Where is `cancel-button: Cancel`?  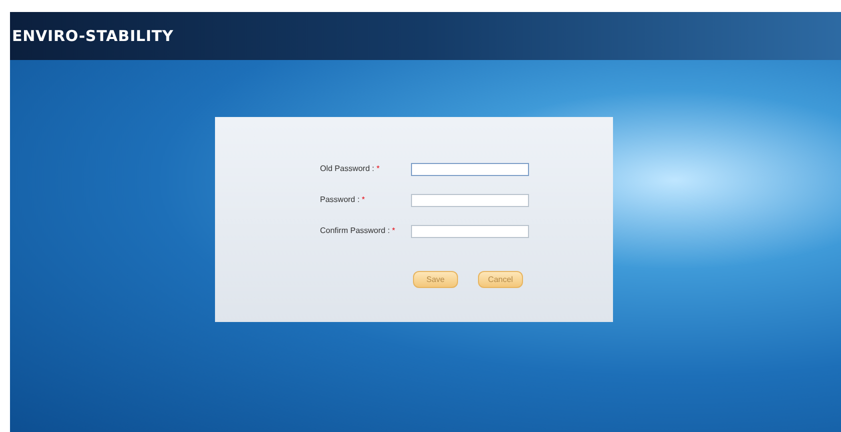
cancel-button: Cancel is located at coordinates (500, 279).